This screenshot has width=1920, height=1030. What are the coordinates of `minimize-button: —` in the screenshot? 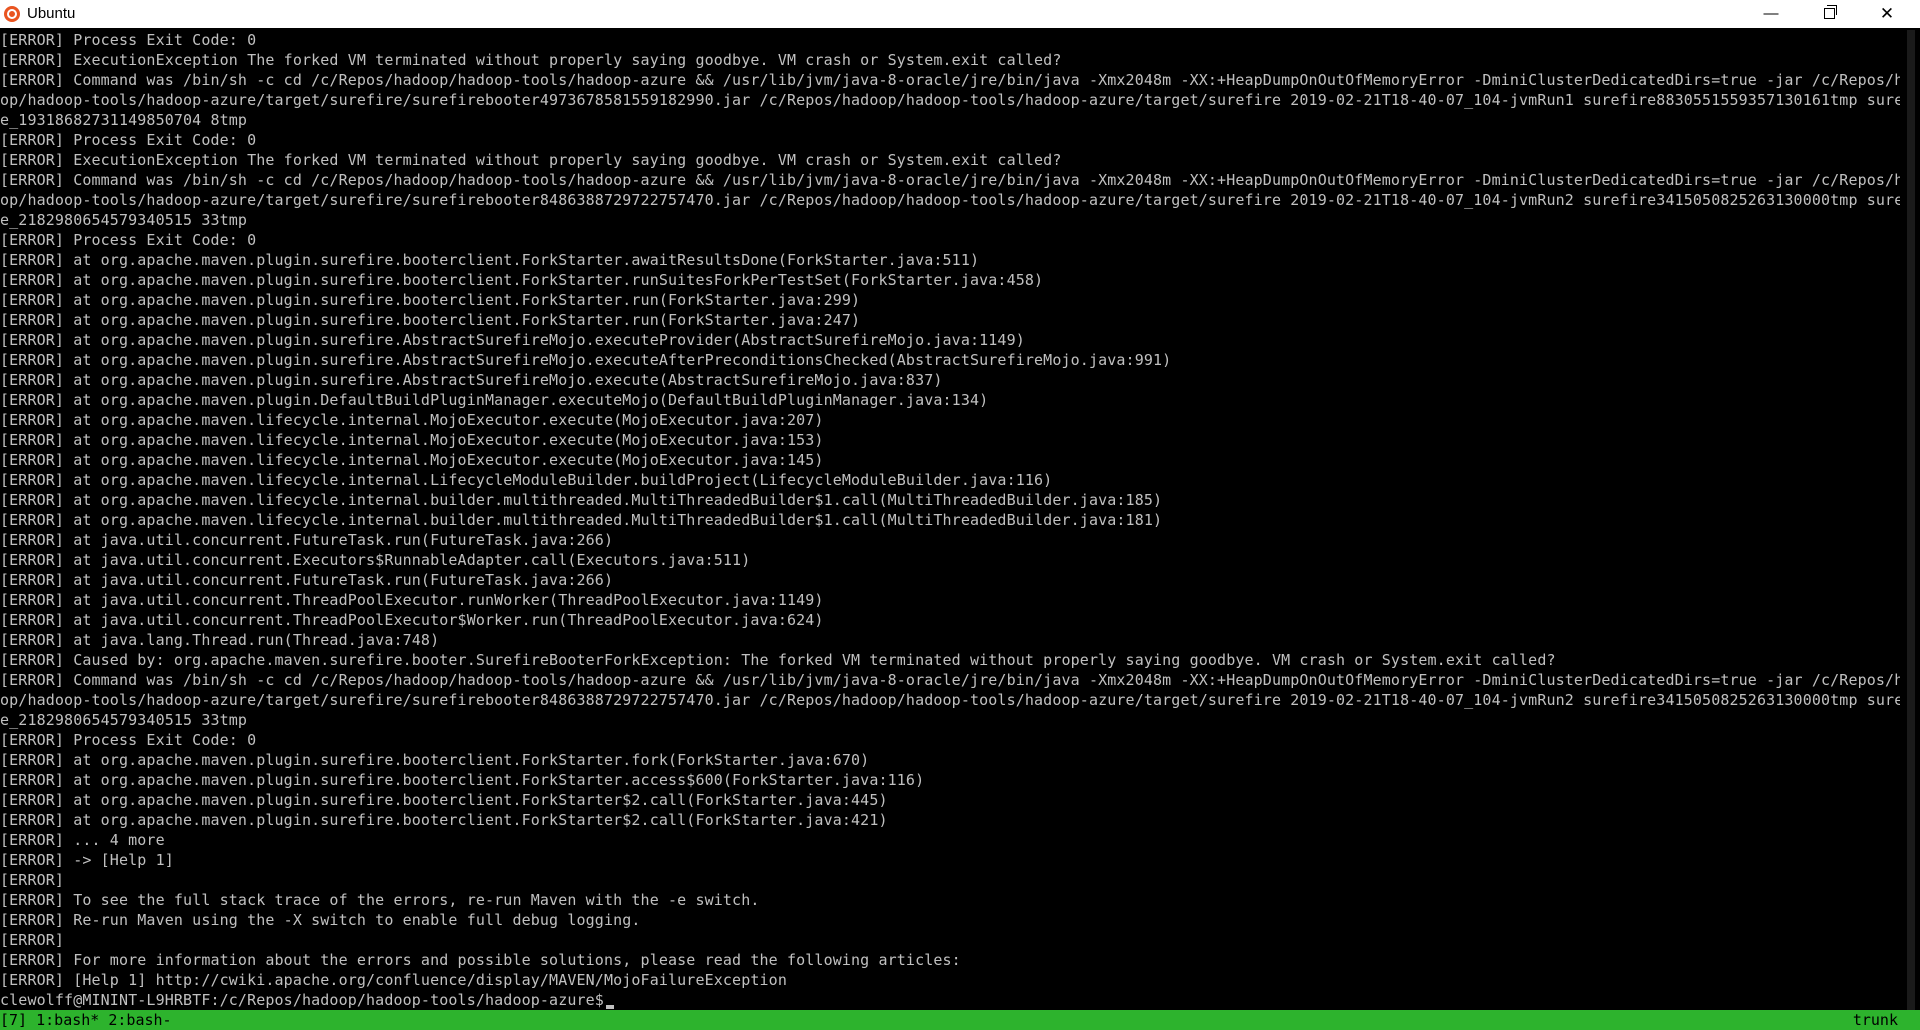 It's located at (1771, 14).